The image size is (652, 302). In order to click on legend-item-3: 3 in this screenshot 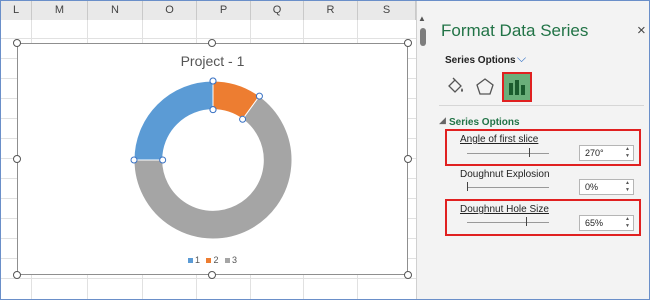, I will do `click(231, 260)`.